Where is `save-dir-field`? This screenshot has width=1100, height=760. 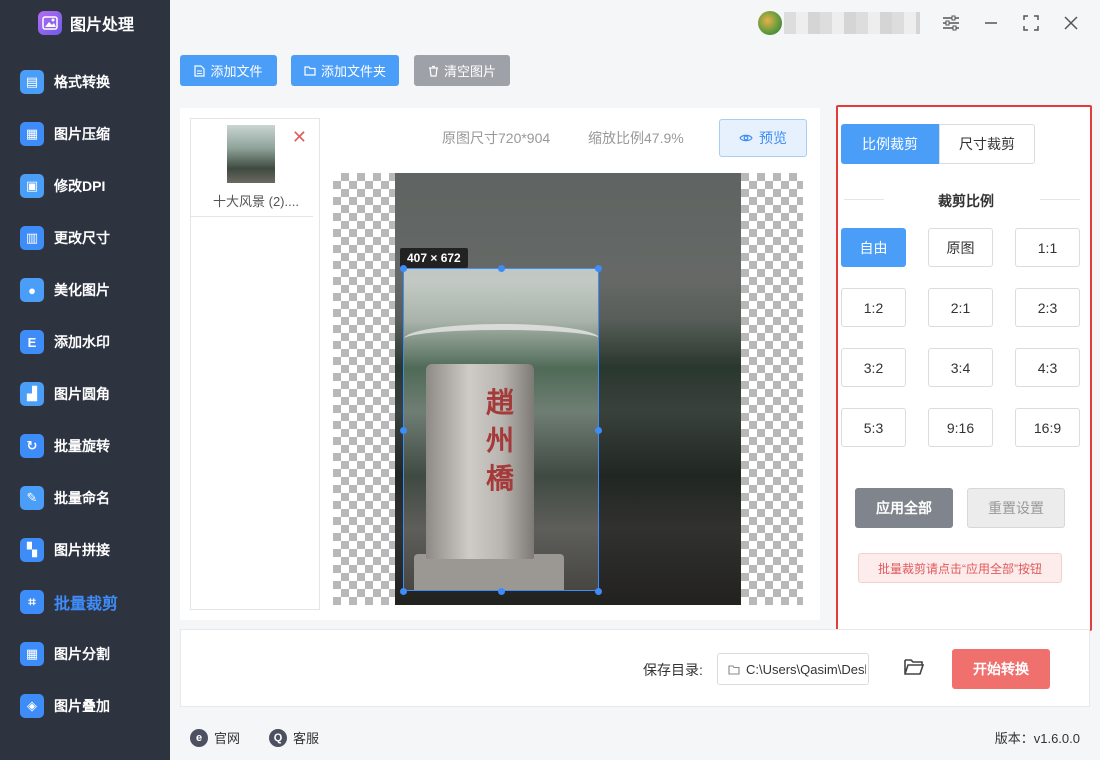 save-dir-field is located at coordinates (793, 669).